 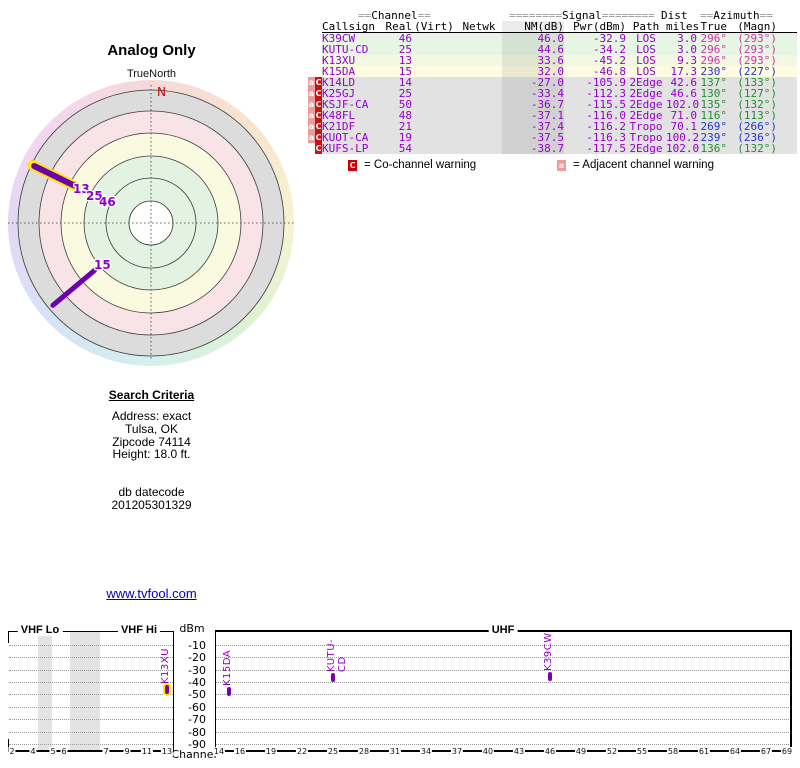 I want to click on uhf-panel-right-border, so click(x=791, y=690).